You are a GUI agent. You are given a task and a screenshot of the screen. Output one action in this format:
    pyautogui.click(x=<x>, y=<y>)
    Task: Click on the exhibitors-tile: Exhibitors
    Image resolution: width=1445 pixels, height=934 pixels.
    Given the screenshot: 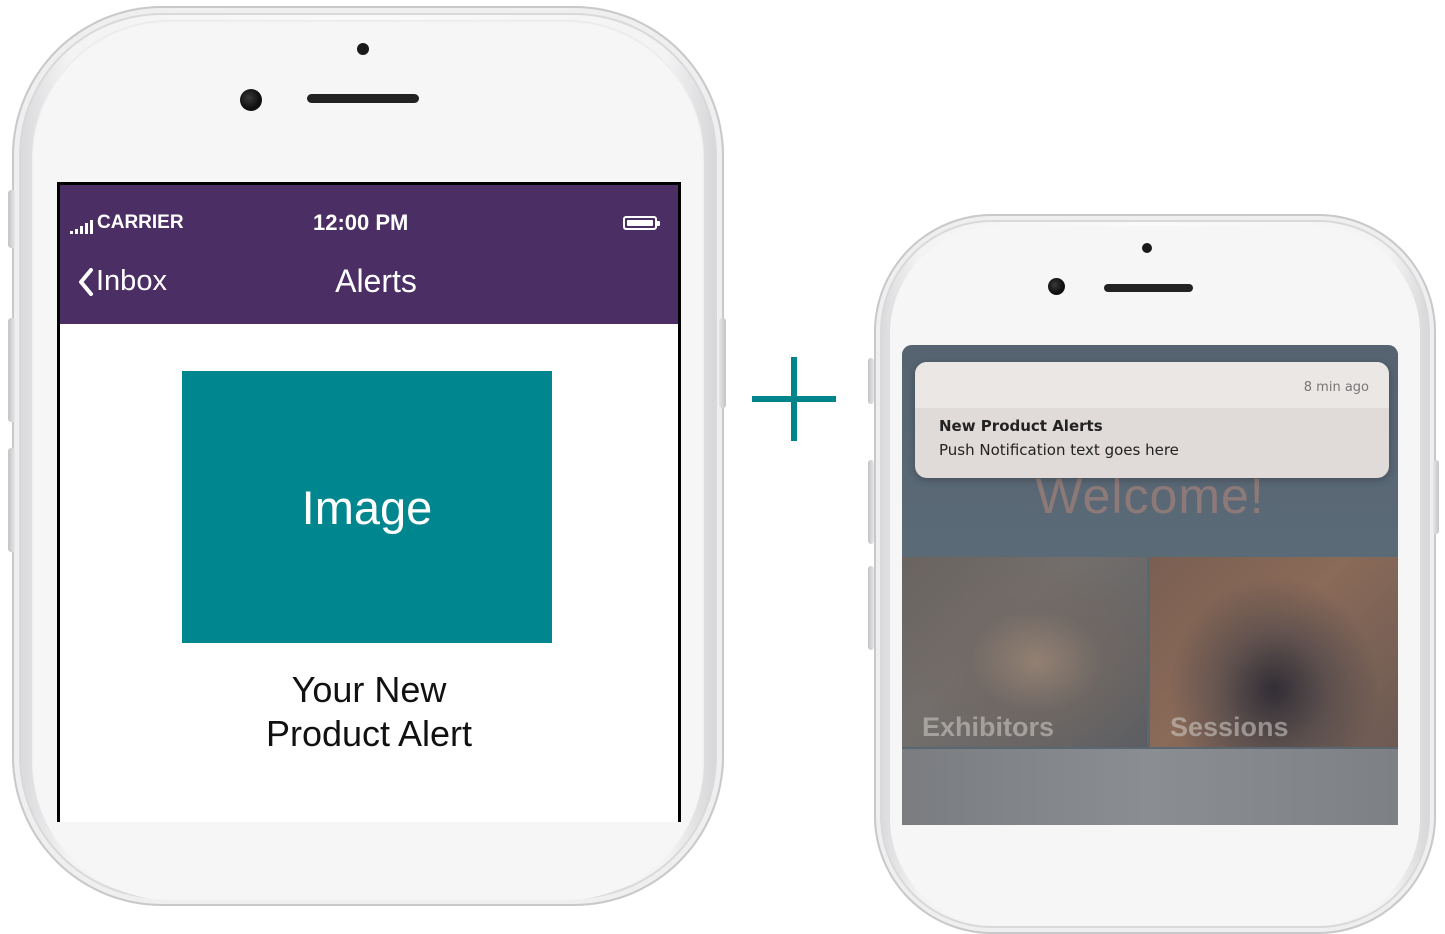 What is the action you would take?
    pyautogui.click(x=1024, y=652)
    